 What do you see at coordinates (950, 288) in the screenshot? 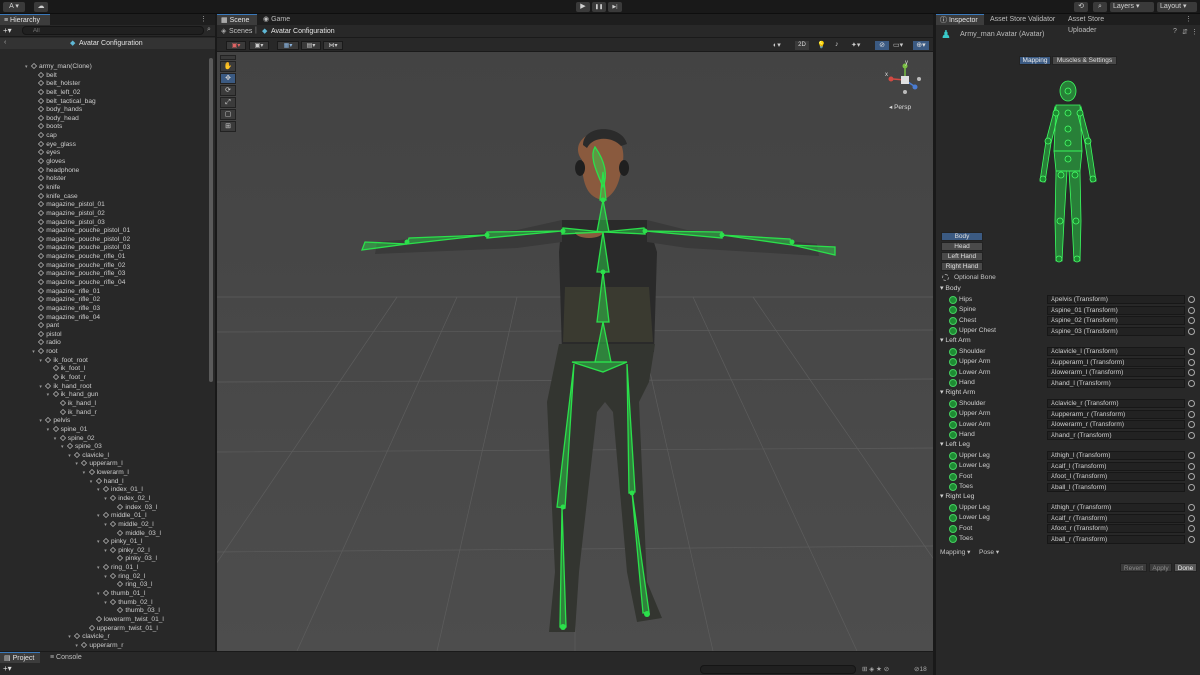
I see `bone-section-header: ▾ Body` at bounding box center [950, 288].